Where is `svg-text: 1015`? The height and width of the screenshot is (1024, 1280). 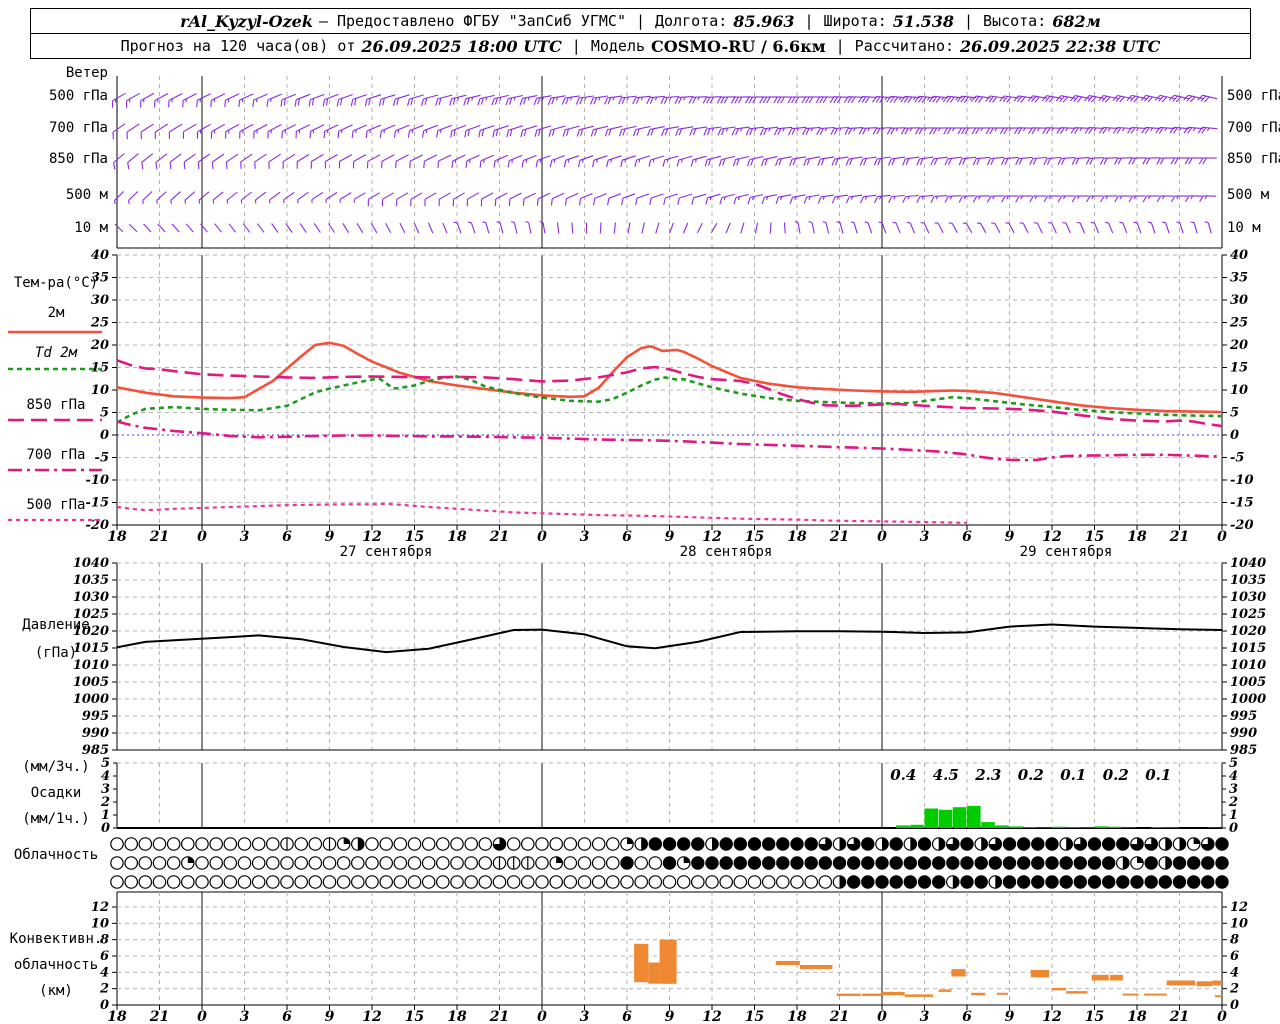 svg-text: 1015 is located at coordinates (1248, 648).